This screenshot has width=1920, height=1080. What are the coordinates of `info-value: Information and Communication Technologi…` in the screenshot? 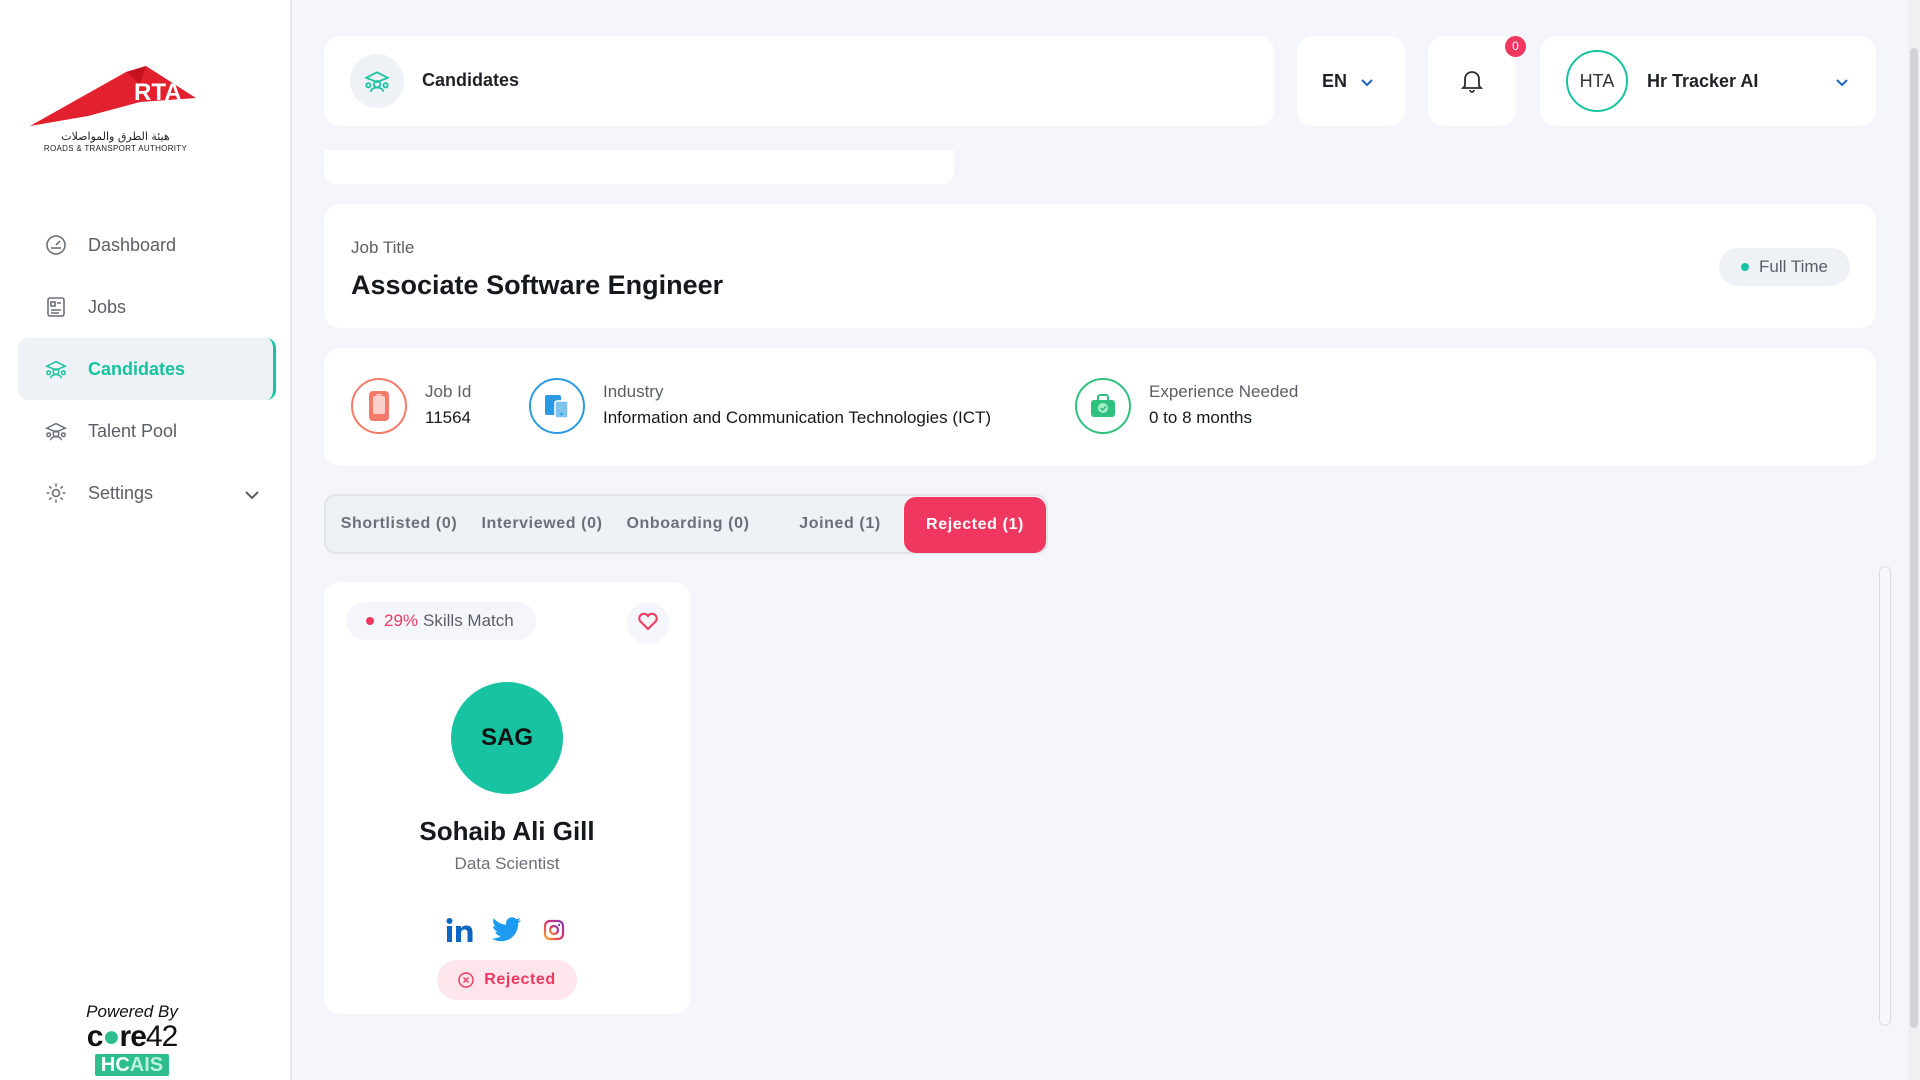 It's located at (797, 417).